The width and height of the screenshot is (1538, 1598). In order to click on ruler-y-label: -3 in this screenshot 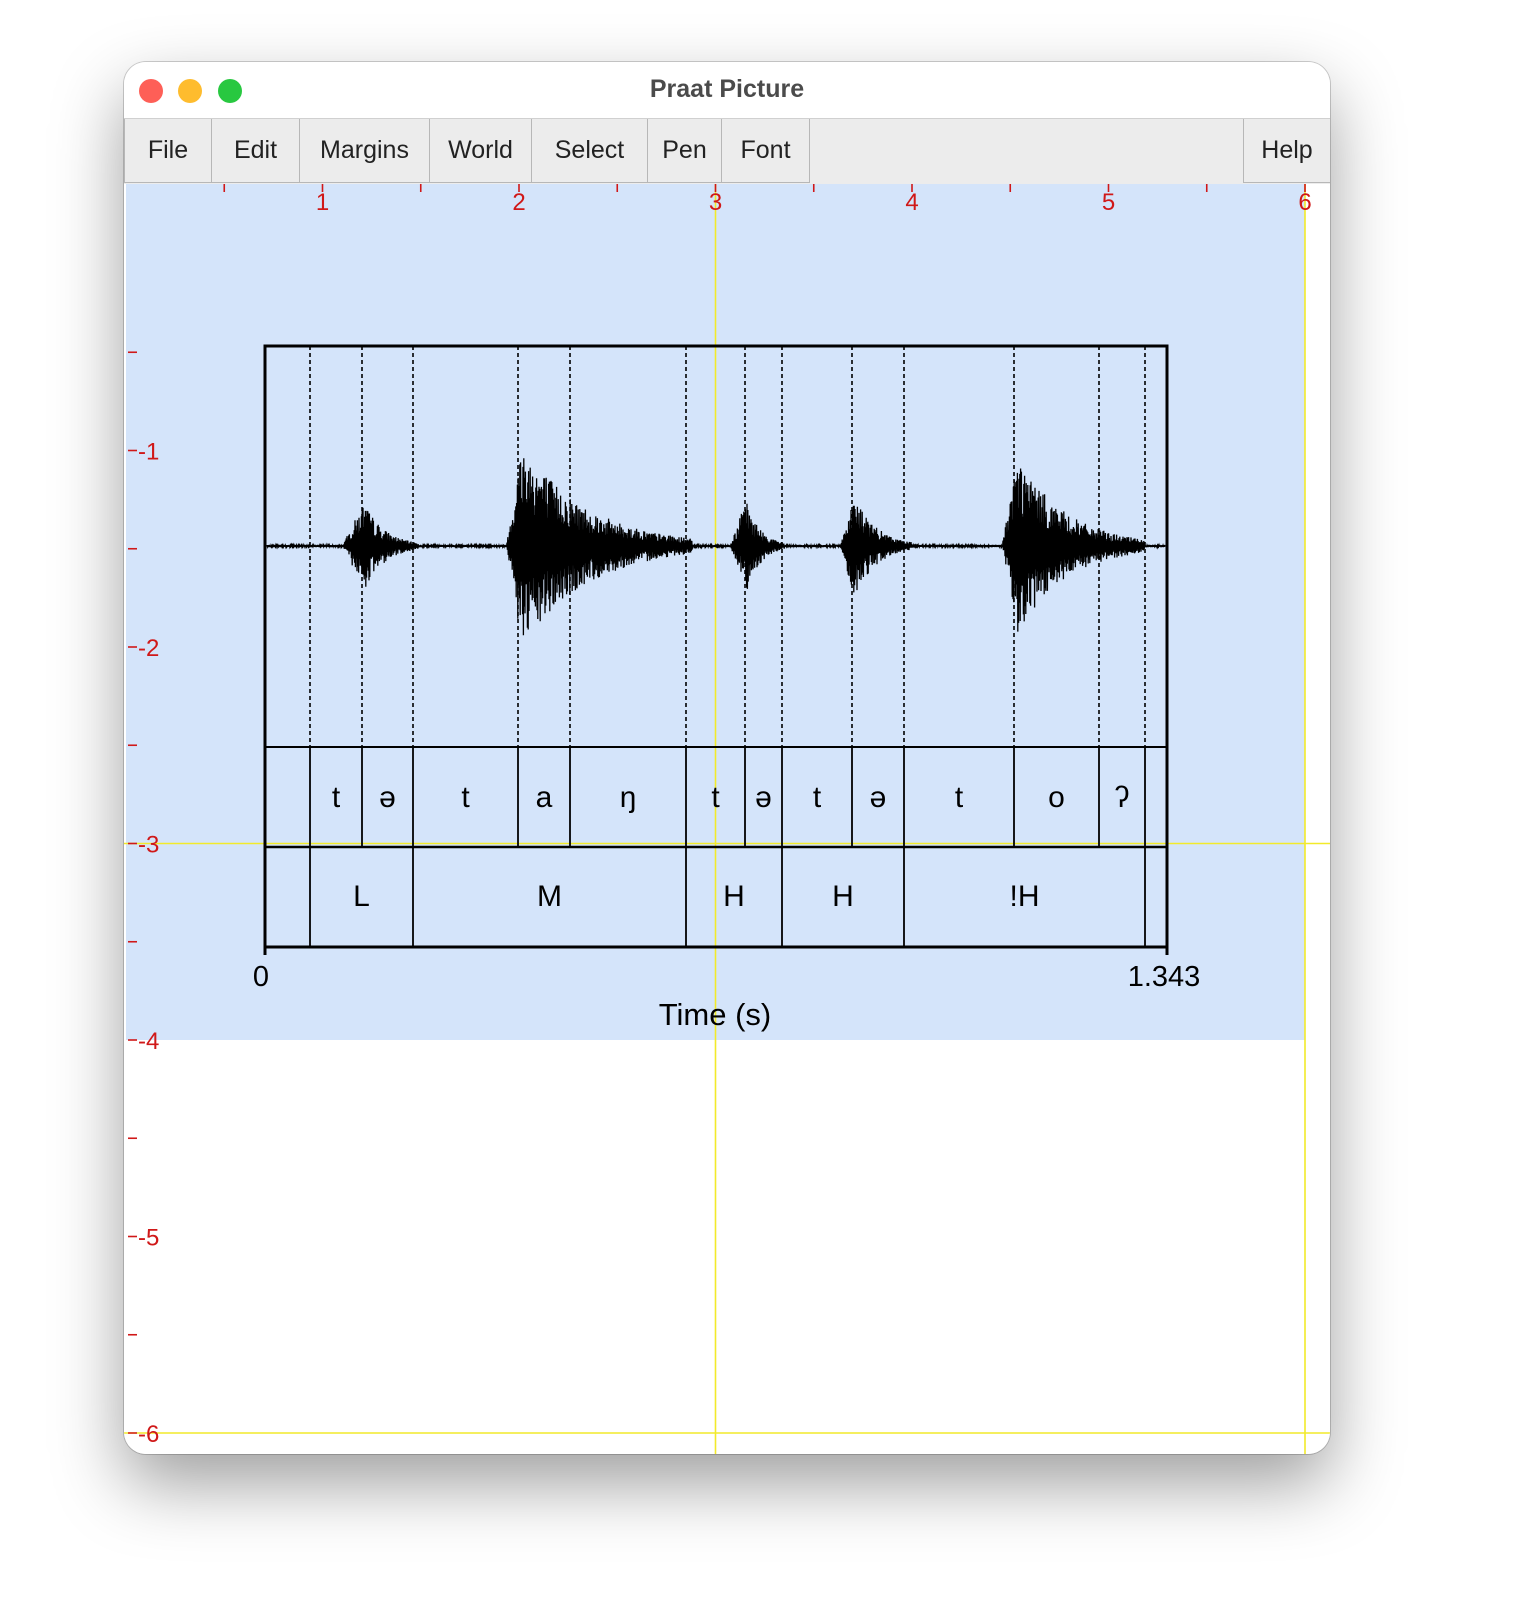, I will do `click(148, 845)`.